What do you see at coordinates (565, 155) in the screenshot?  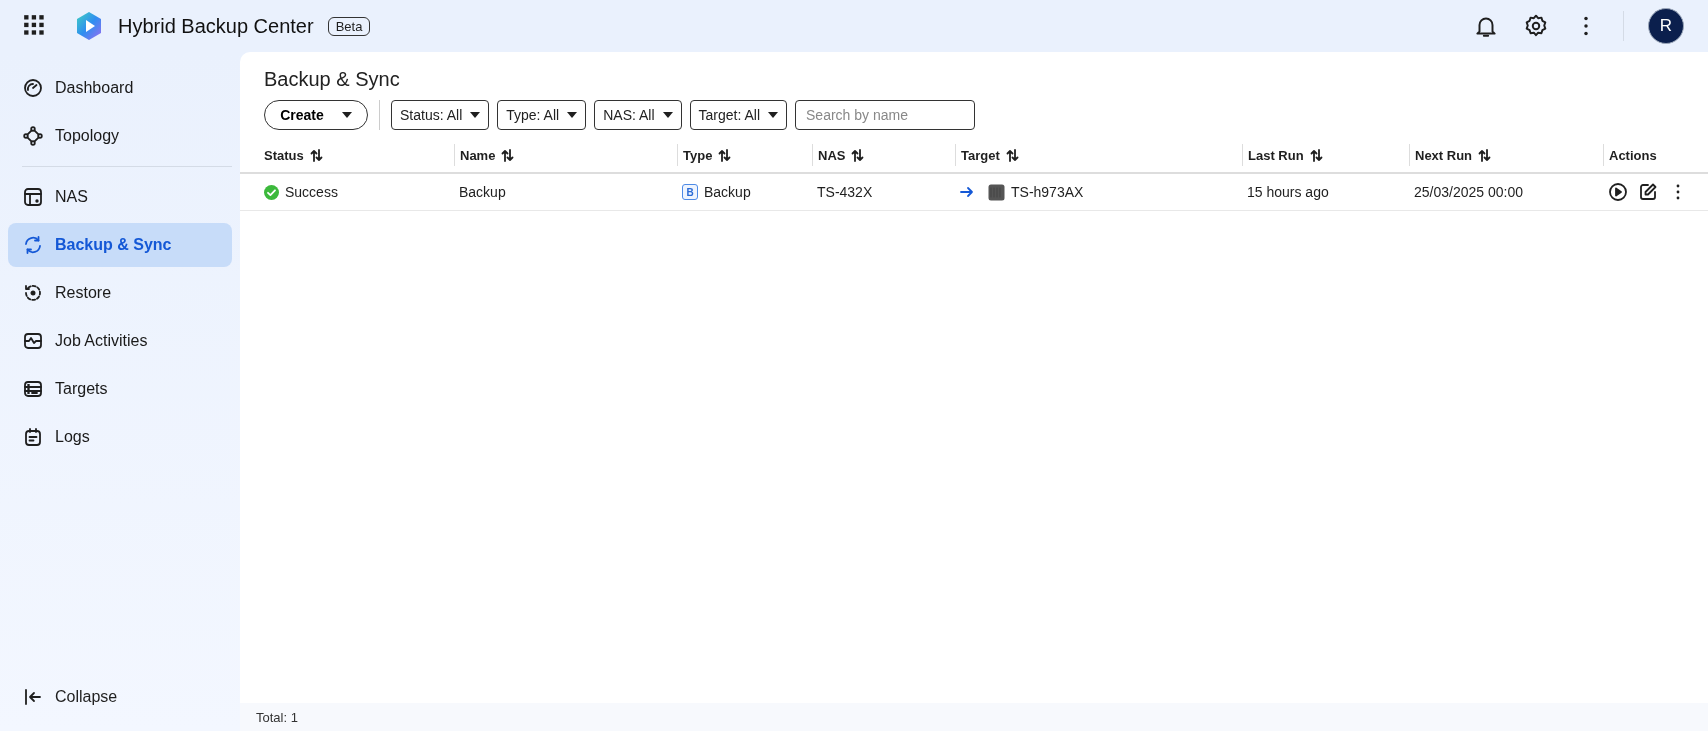 I see `column-header: Name` at bounding box center [565, 155].